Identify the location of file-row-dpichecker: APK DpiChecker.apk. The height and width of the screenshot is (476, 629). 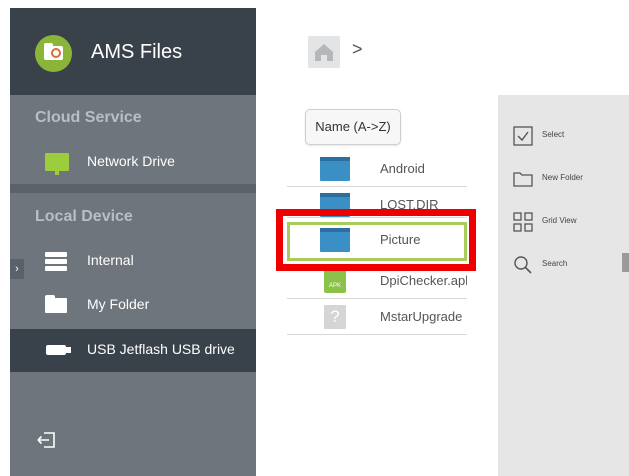
(377, 281).